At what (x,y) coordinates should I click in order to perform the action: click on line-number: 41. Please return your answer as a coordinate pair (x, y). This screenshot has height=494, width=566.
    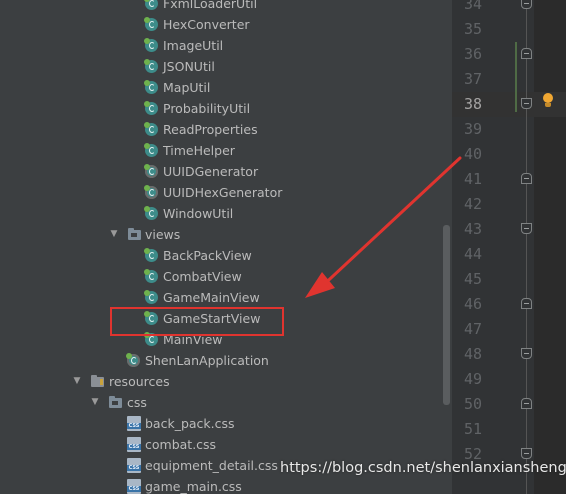
    Looking at the image, I should click on (472, 179).